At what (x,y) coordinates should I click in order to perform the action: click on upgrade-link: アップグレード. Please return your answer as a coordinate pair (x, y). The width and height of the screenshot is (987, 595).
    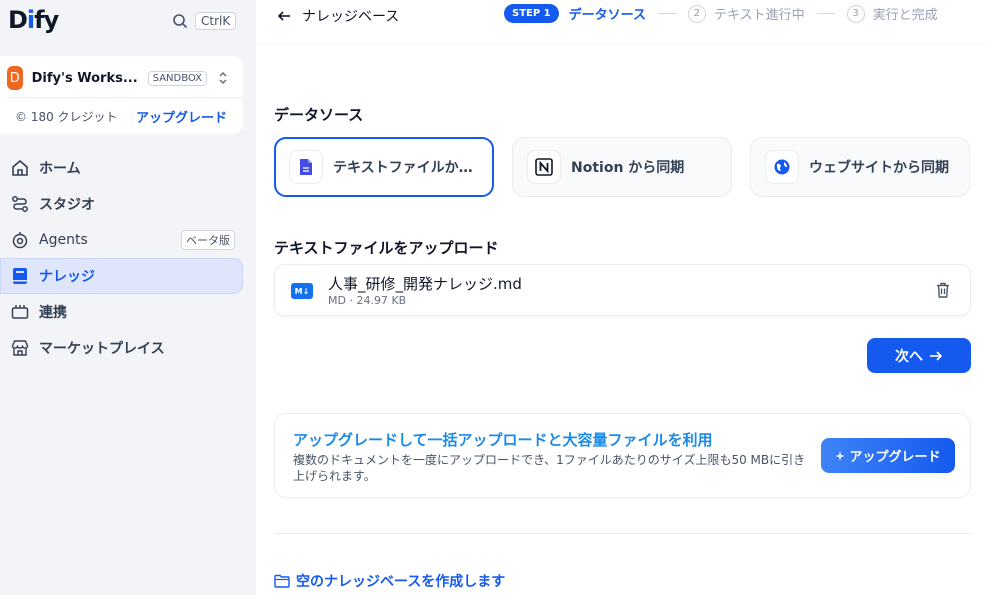
    Looking at the image, I should click on (181, 116).